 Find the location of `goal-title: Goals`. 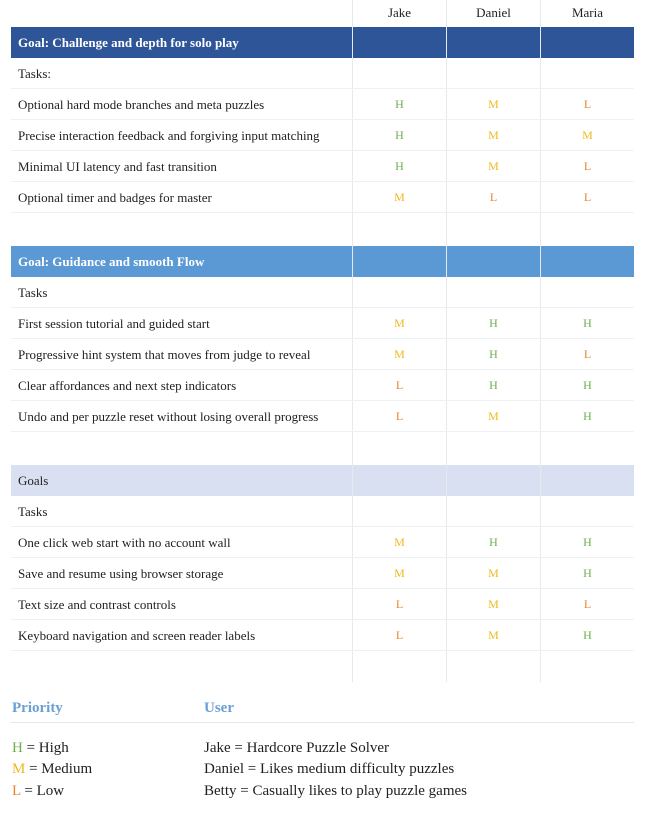

goal-title: Goals is located at coordinates (181, 480).